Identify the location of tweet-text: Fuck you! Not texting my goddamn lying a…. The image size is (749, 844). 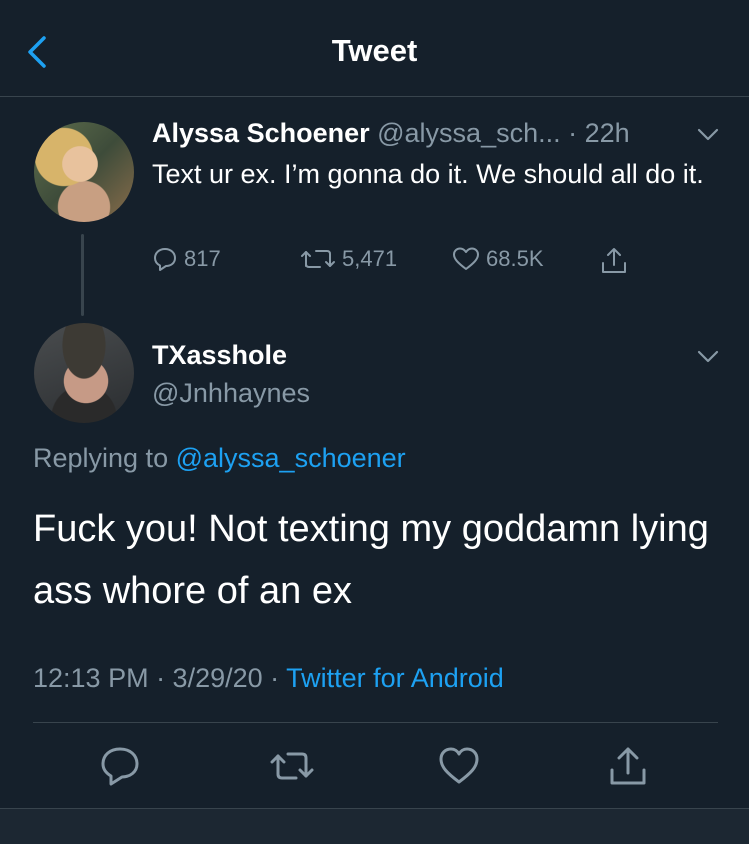
(371, 560).